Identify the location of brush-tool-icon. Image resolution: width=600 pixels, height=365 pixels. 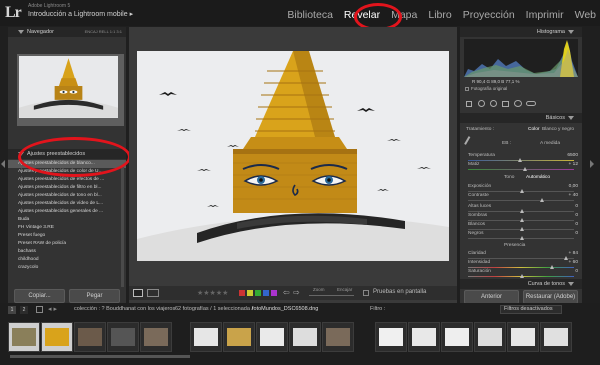
(531, 103).